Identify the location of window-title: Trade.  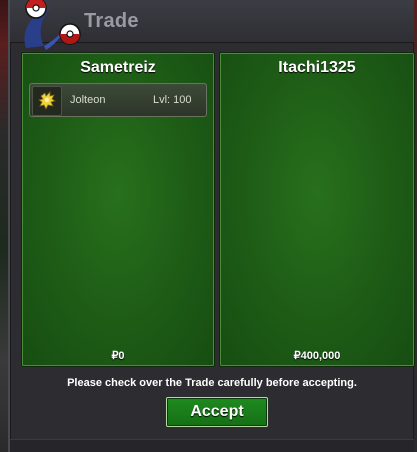
(111, 21).